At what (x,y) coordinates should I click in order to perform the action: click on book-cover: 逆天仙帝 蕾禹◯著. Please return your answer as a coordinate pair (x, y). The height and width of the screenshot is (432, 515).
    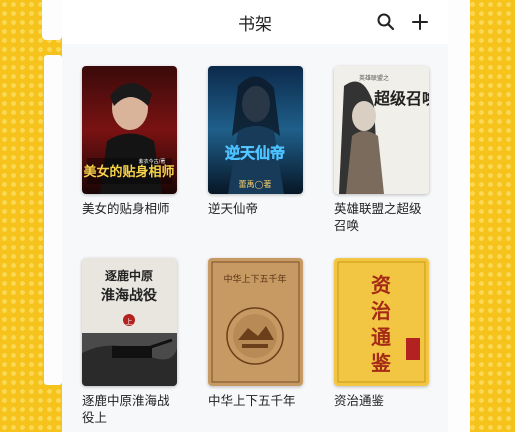
    Looking at the image, I should click on (255, 130).